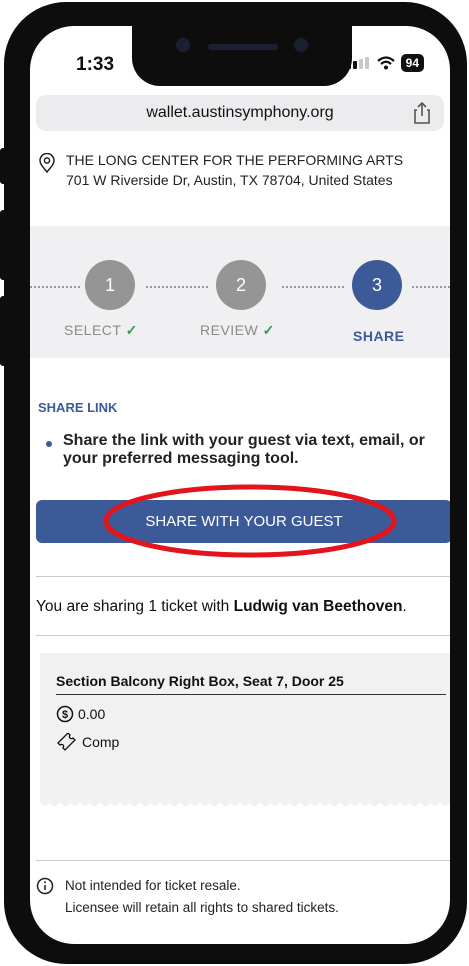 This screenshot has height=966, width=469. I want to click on step-1-circle: 1, so click(110, 285).